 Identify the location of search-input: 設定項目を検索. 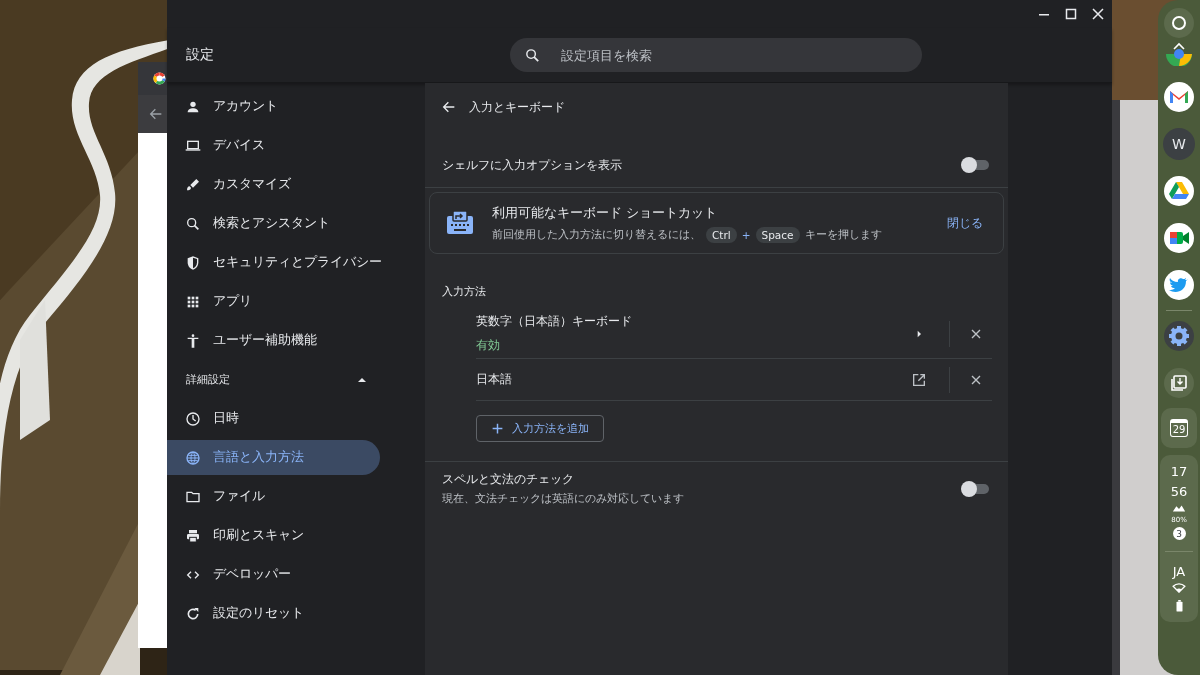
(733, 55).